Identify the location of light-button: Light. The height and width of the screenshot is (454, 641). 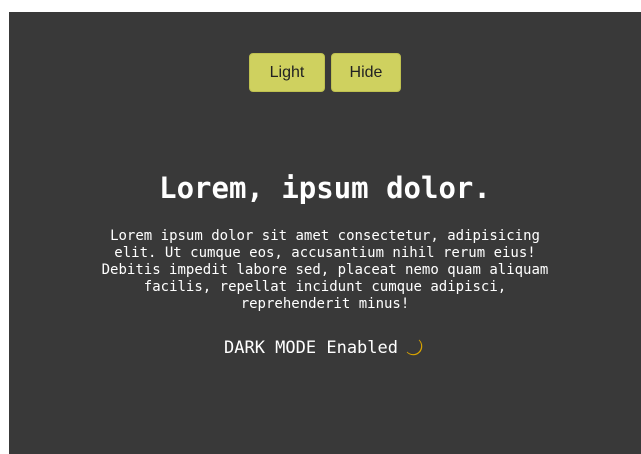
(287, 72).